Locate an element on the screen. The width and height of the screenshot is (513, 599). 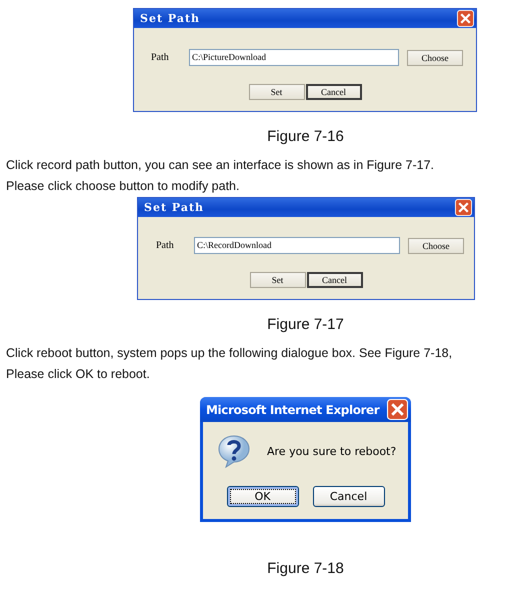
body-text: Click record path button, you can see an interface is shown as in Figure 7-17. is located at coordinates (221, 165).